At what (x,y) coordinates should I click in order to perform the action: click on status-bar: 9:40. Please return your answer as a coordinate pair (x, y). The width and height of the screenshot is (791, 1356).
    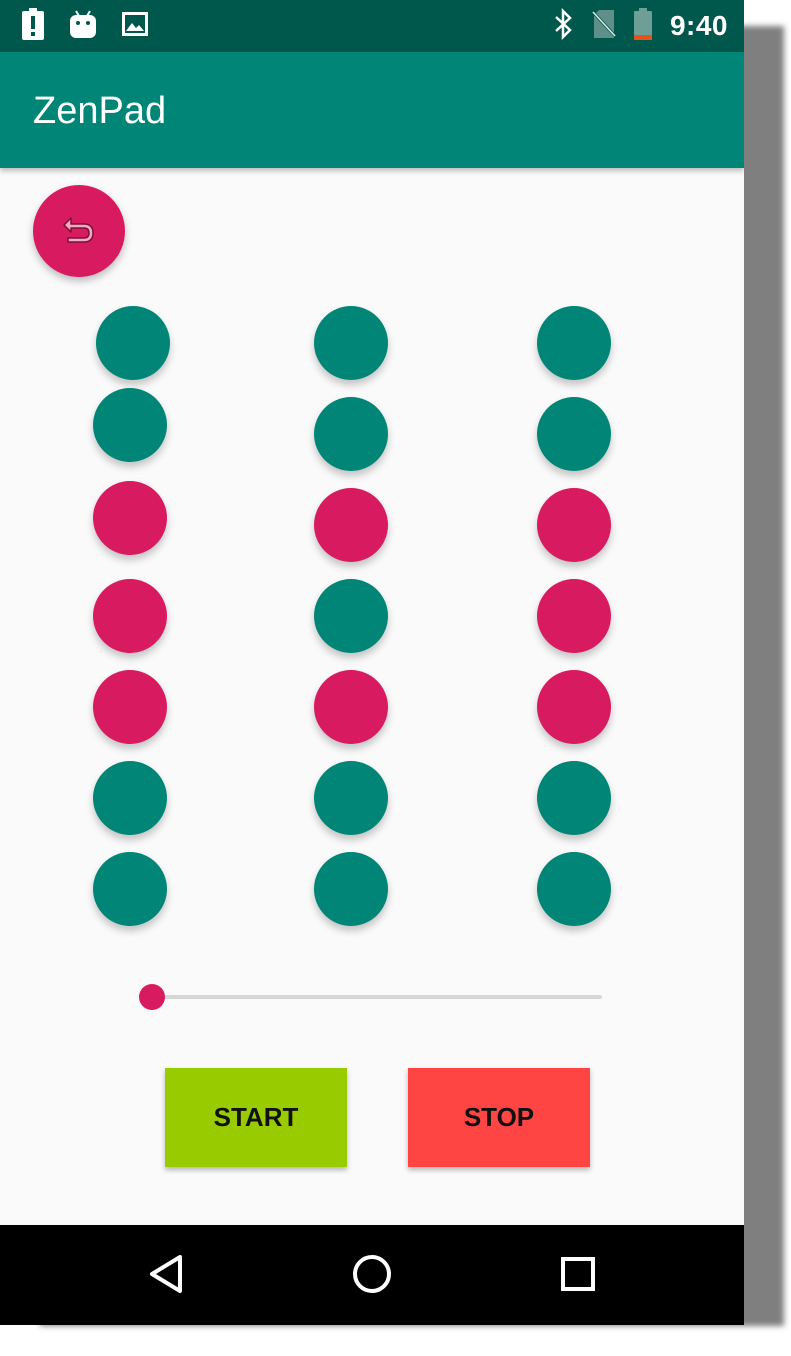
    Looking at the image, I should click on (372, 26).